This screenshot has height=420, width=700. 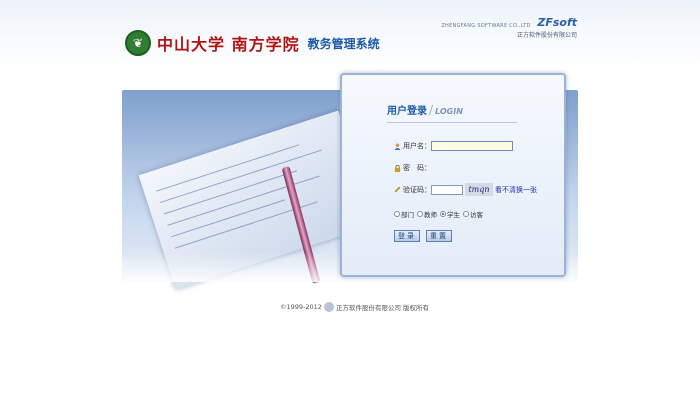 I want to click on password-row: 密 码：, so click(x=412, y=168).